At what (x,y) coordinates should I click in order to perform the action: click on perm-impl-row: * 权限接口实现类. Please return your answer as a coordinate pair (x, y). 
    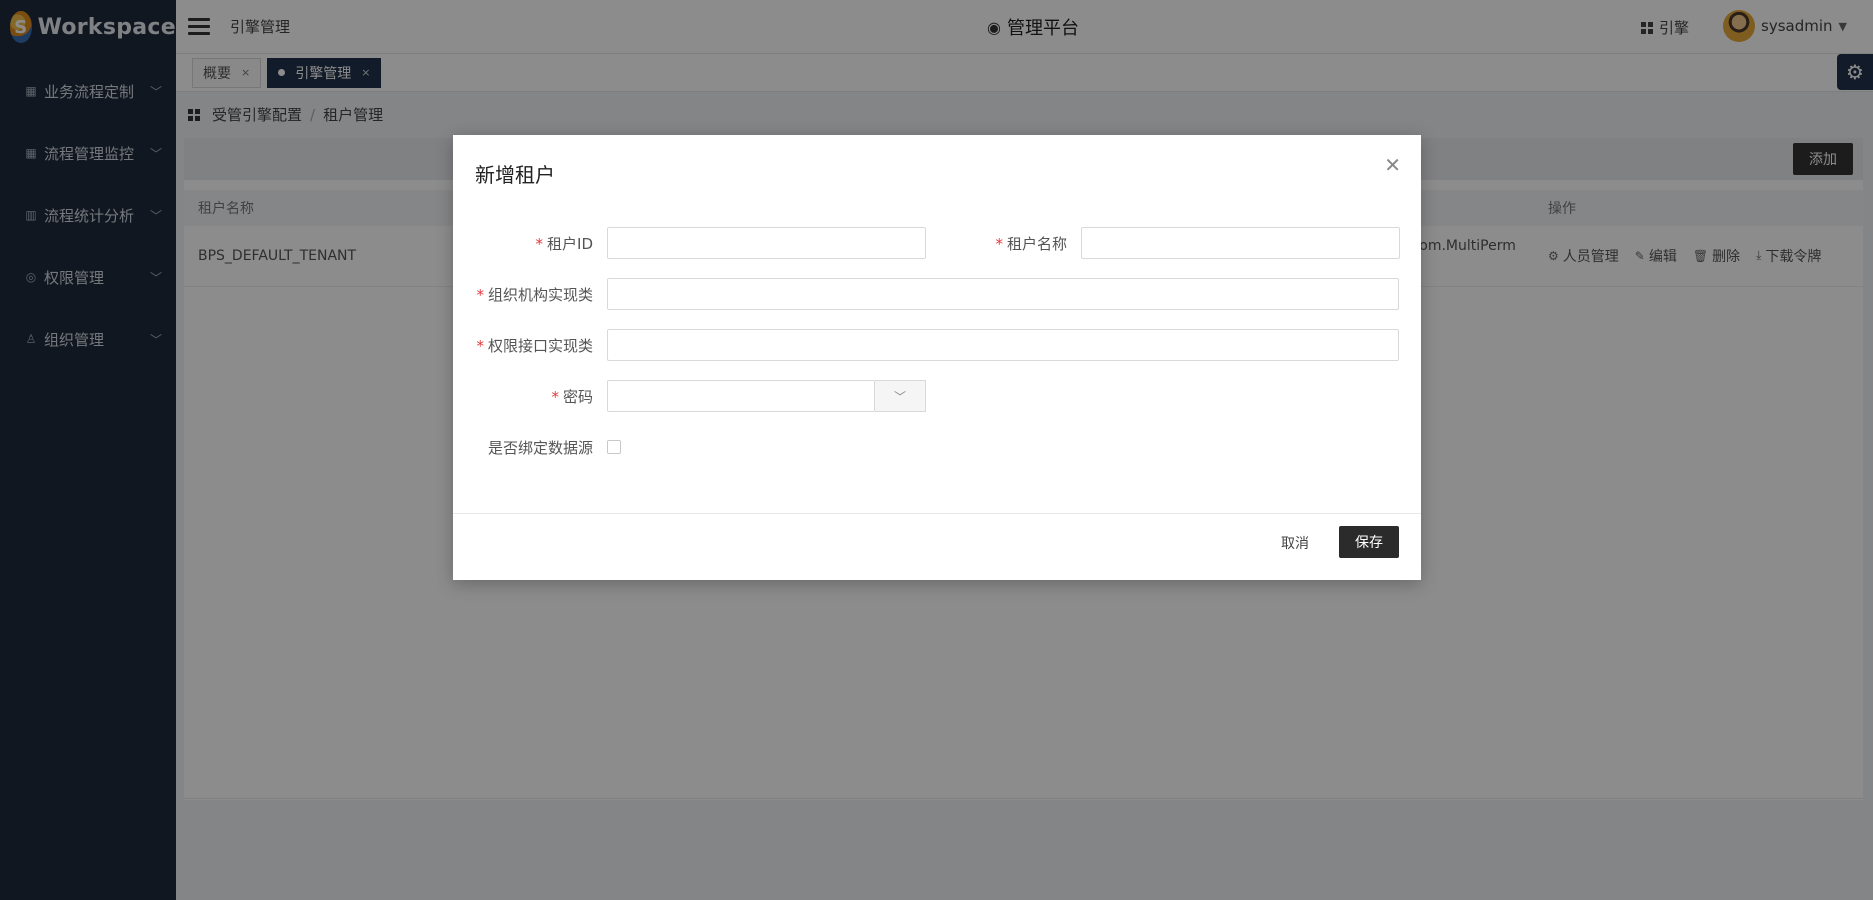
    Looking at the image, I should click on (926, 345).